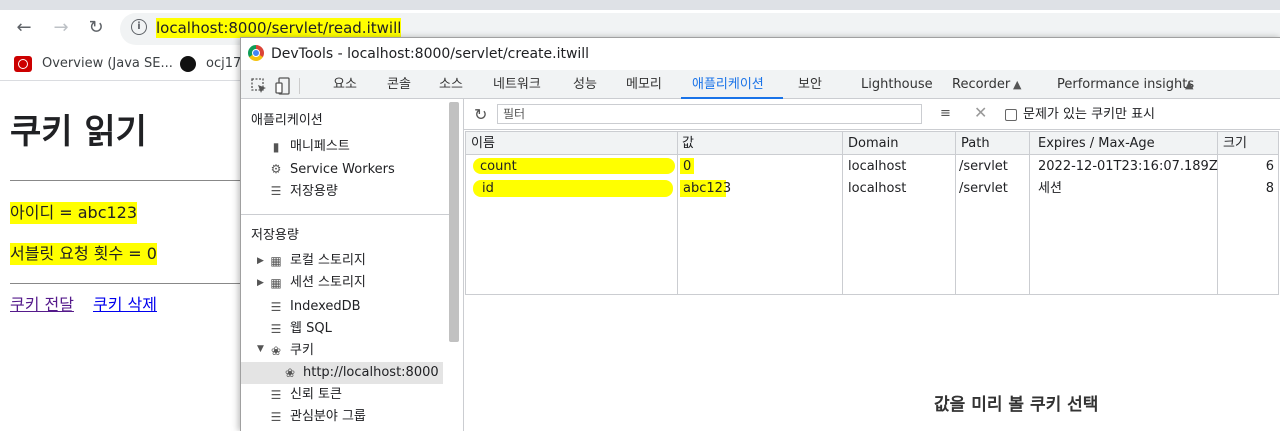  What do you see at coordinates (451, 85) in the screenshot?
I see `tab-sources: 소스` at bounding box center [451, 85].